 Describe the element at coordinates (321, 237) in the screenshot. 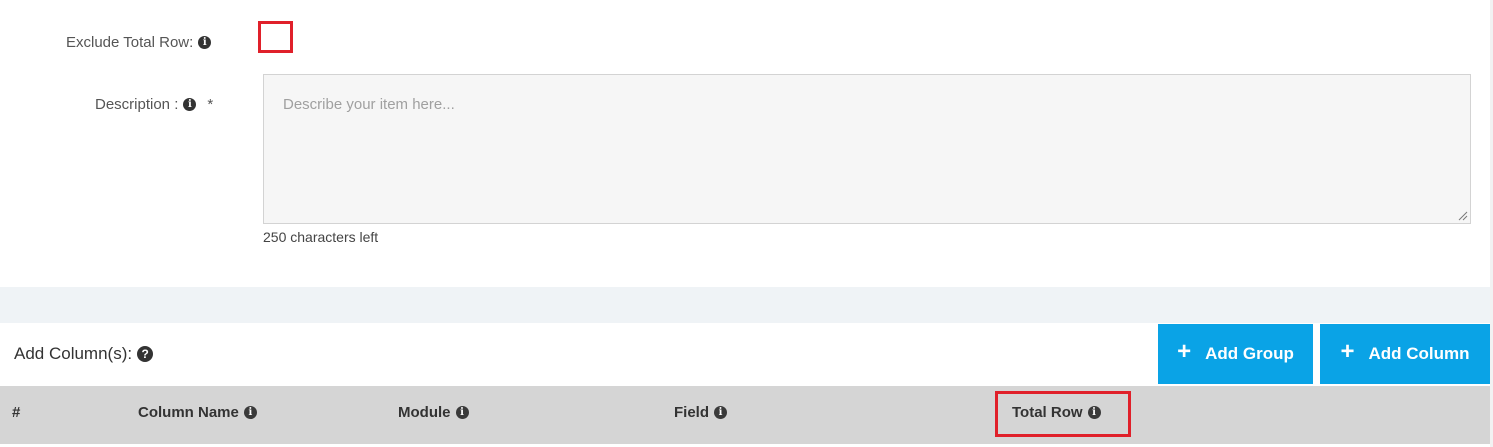

I see `characters-left-counter: 250 characters left` at that location.